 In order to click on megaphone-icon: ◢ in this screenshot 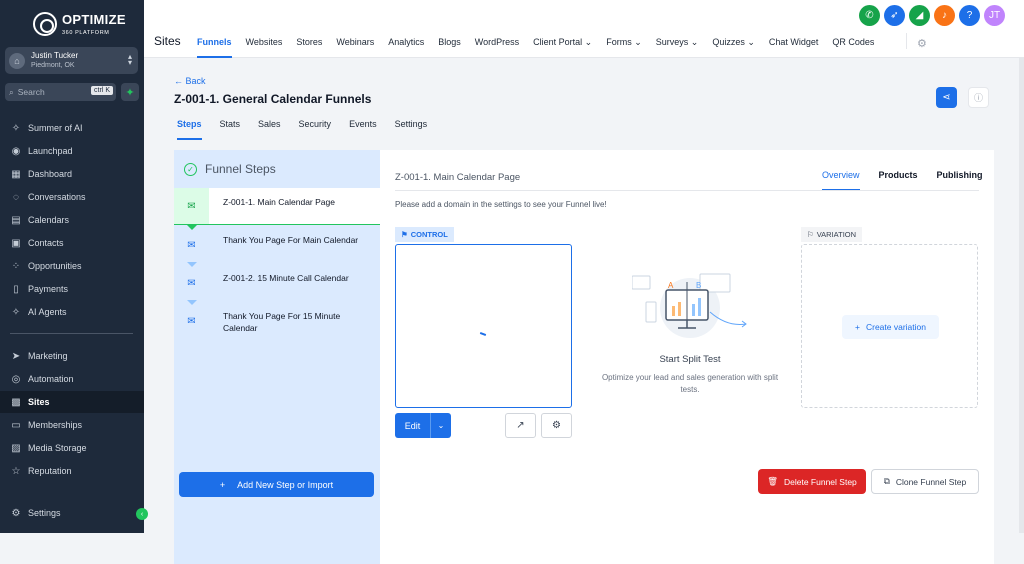, I will do `click(919, 15)`.